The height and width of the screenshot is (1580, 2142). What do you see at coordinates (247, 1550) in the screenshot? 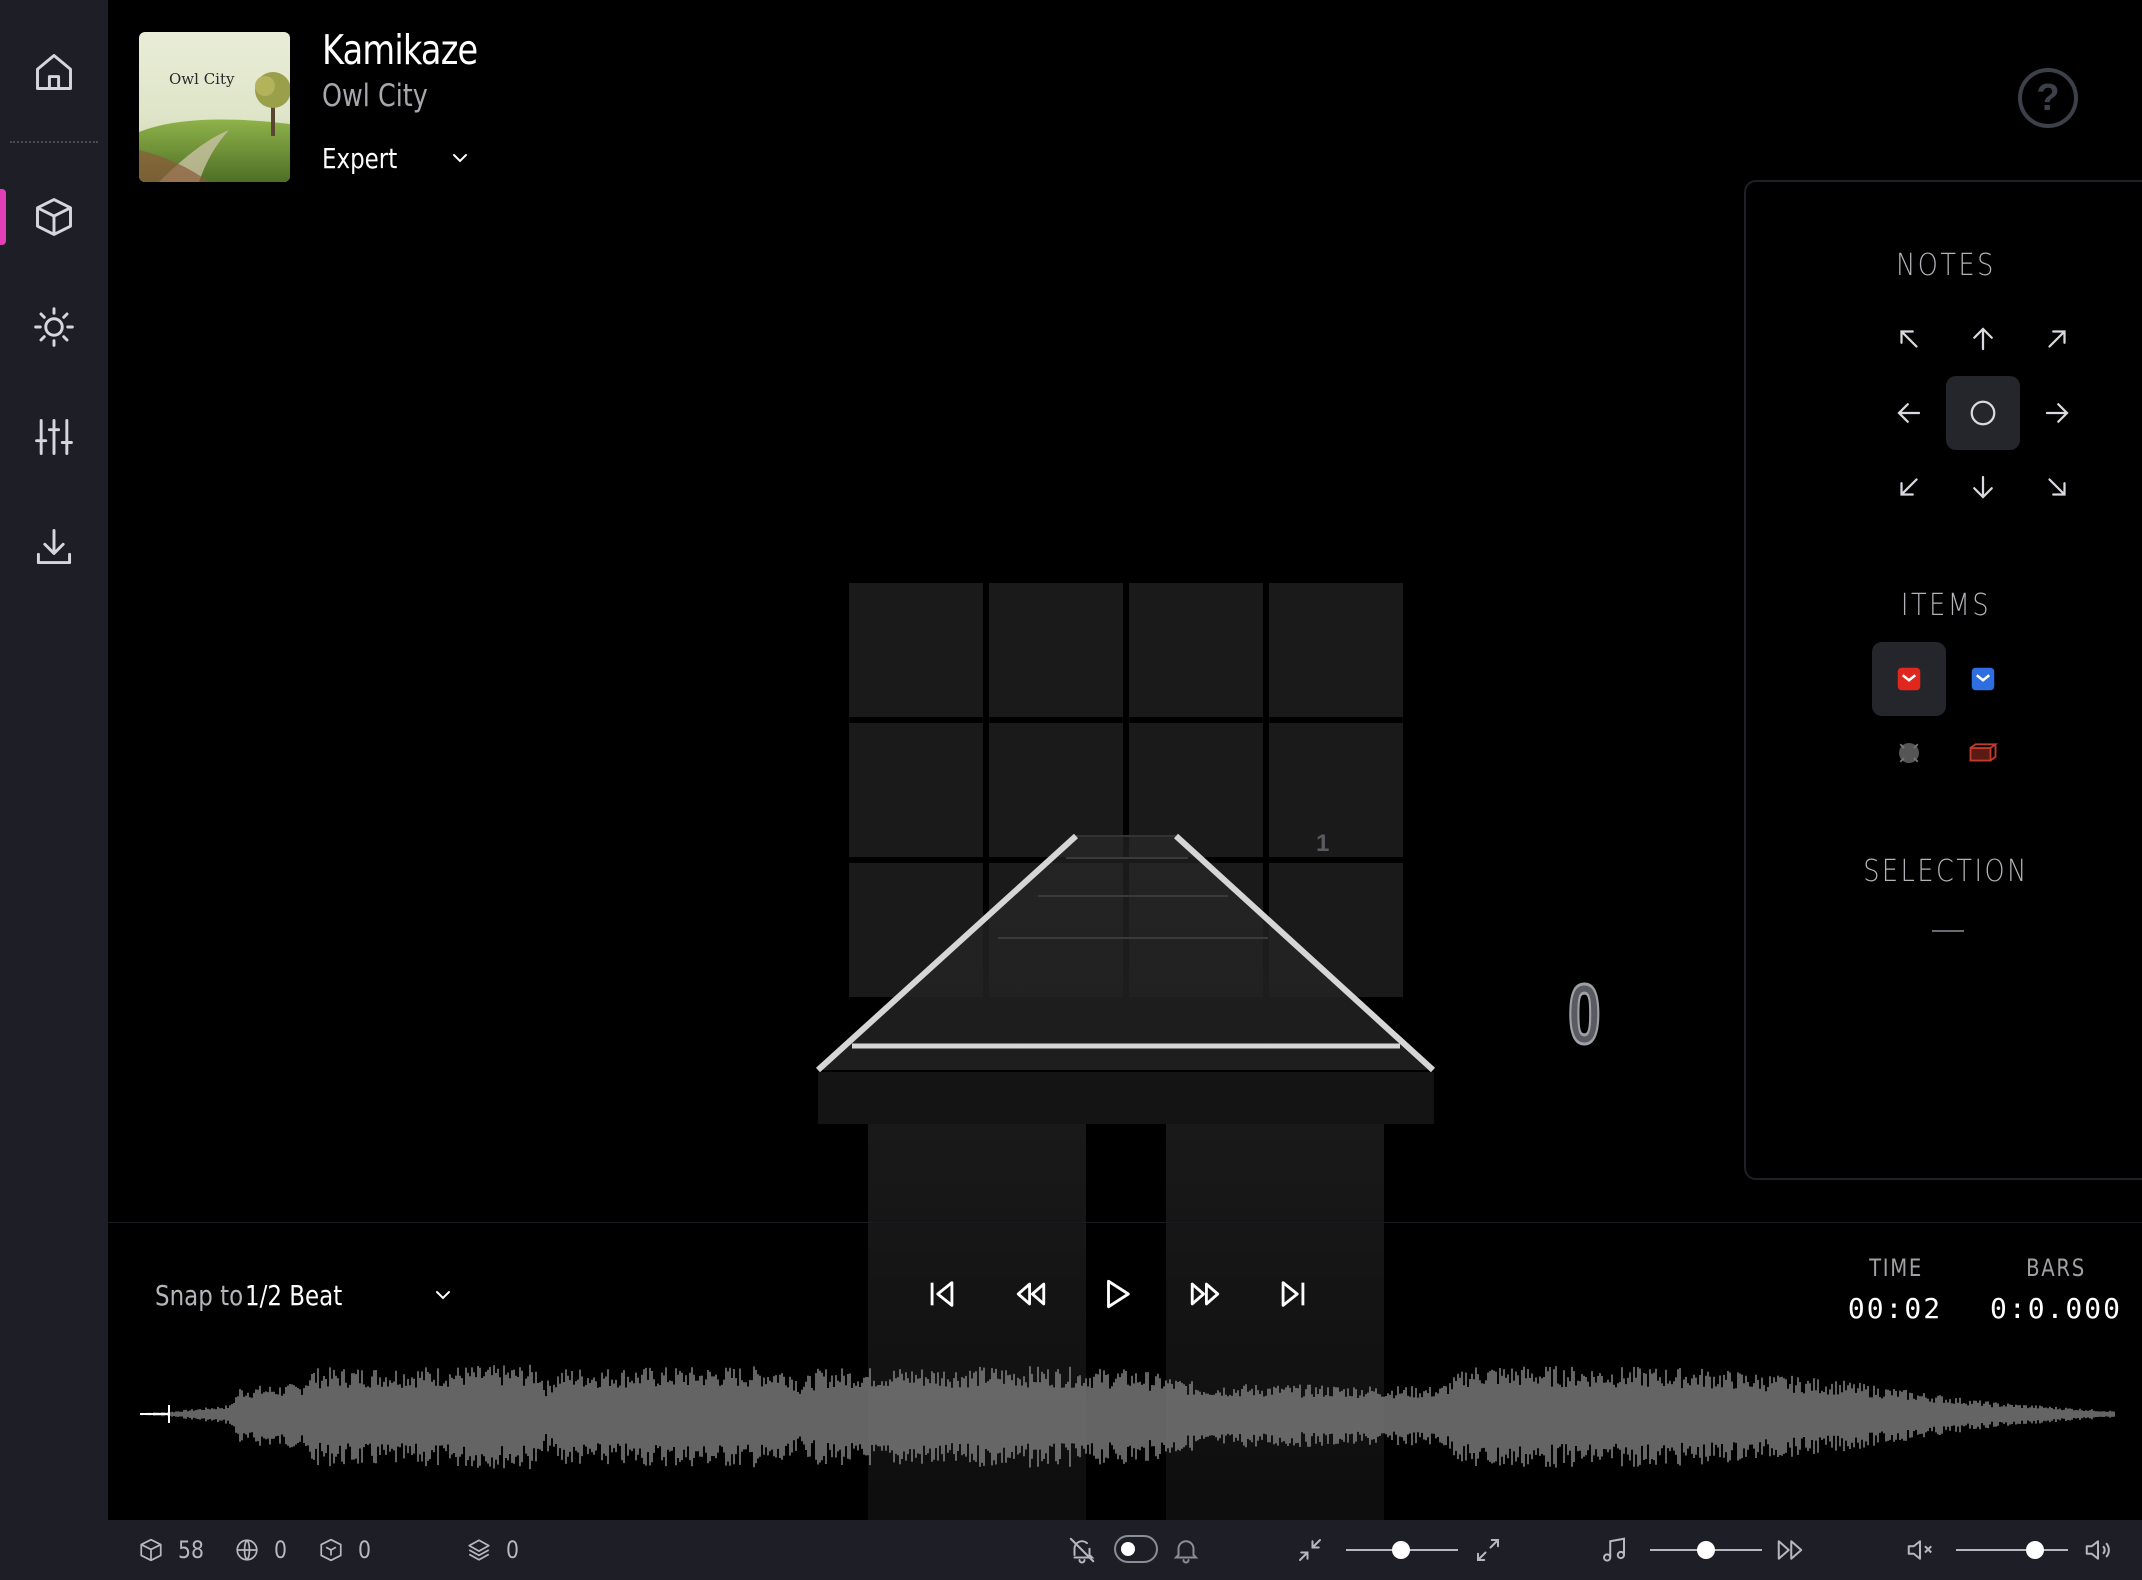
I see `globe-icon` at bounding box center [247, 1550].